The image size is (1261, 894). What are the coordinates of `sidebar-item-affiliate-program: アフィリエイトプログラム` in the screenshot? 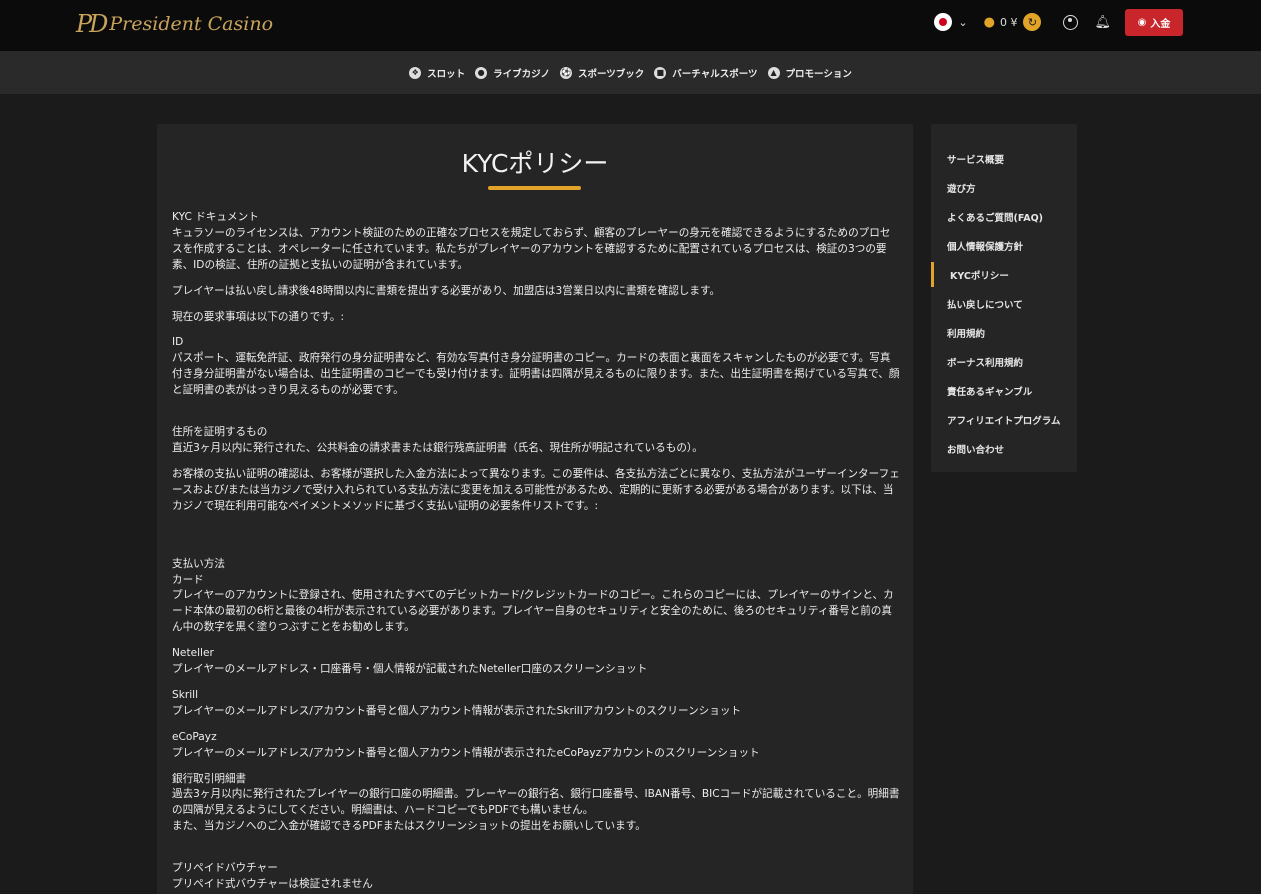 It's located at (1004, 419).